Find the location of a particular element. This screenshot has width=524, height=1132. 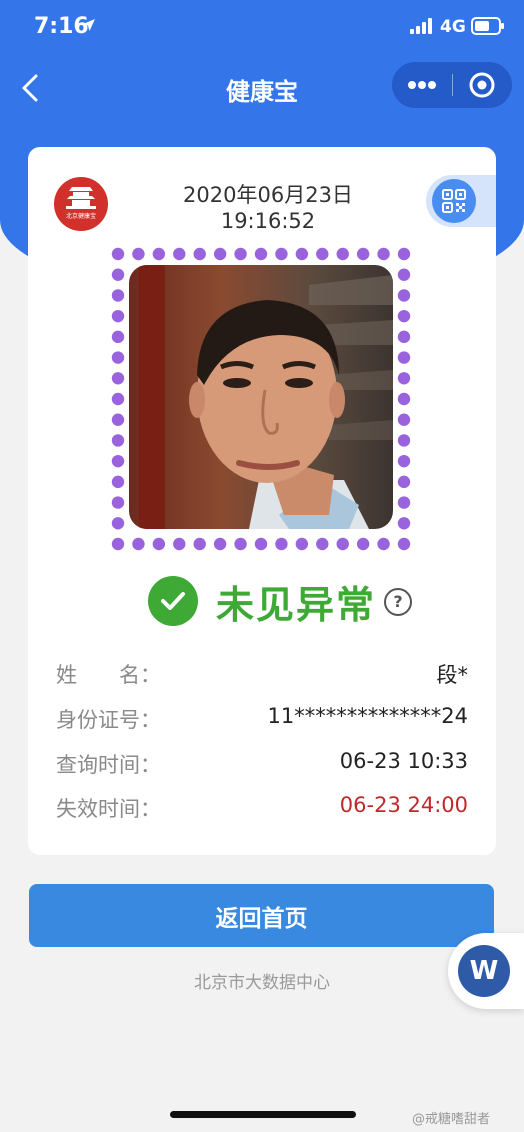

portrait-image is located at coordinates (261, 397).